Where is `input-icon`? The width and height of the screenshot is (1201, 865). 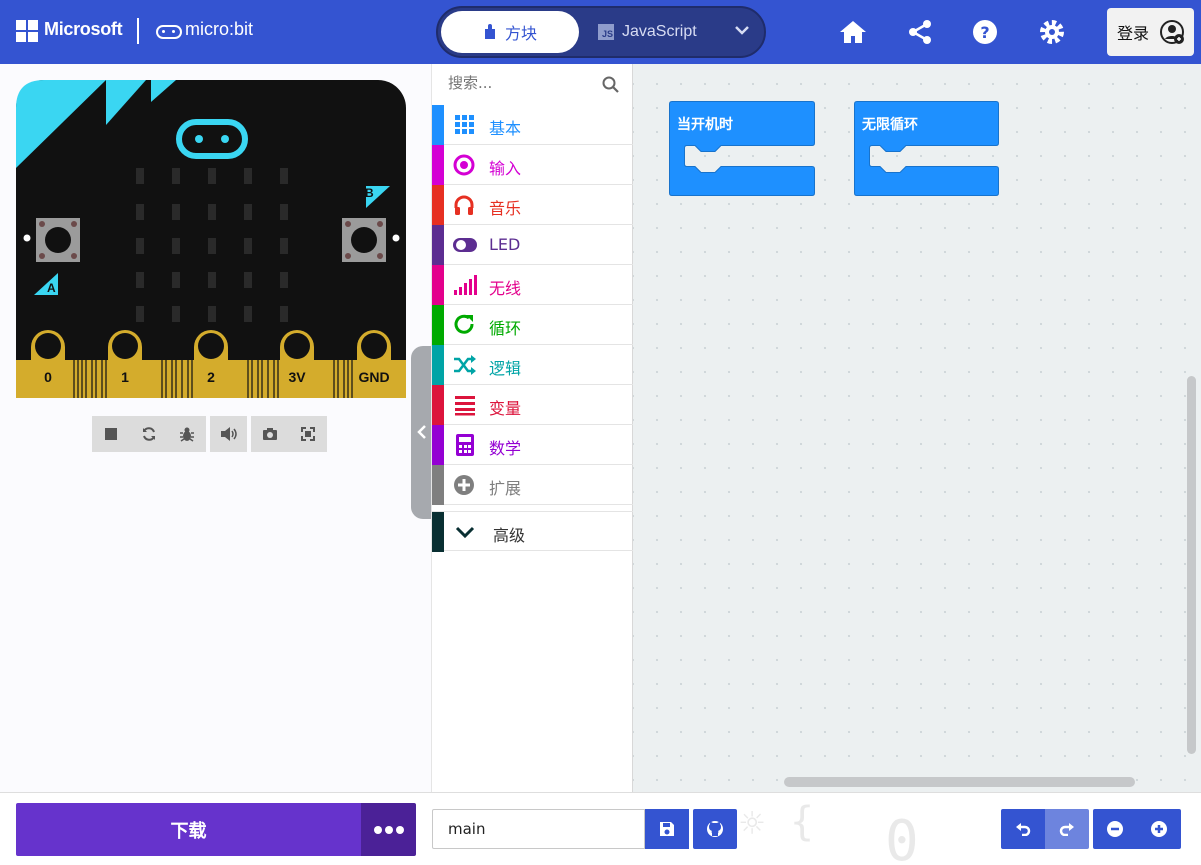
input-icon is located at coordinates (464, 165).